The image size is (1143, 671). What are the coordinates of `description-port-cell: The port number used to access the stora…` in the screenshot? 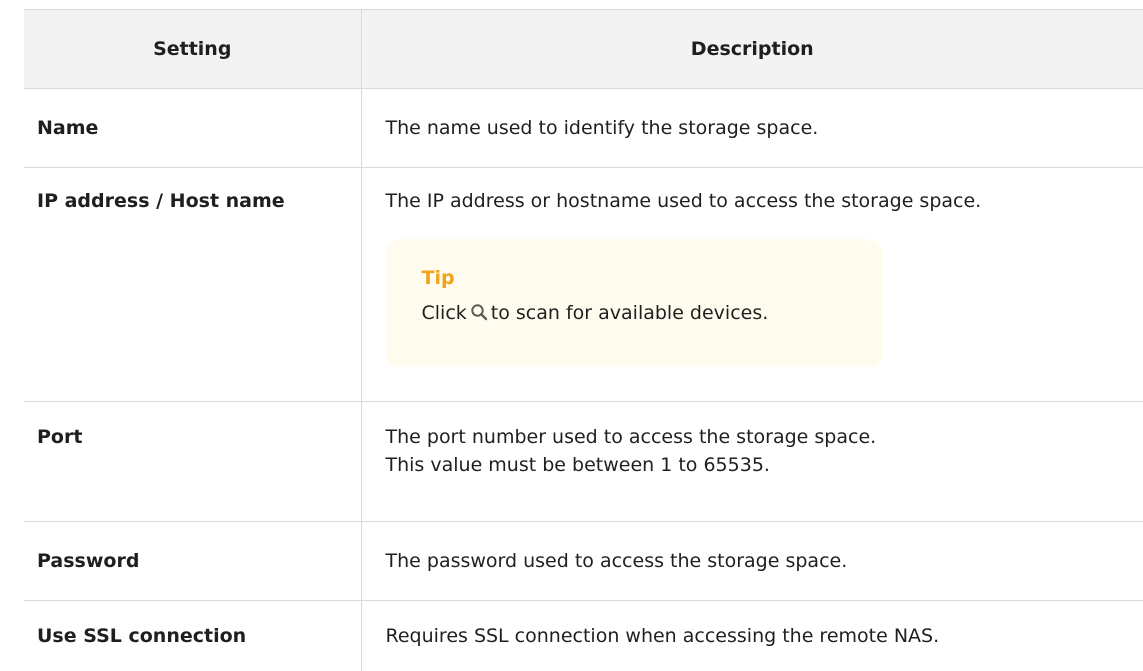 It's located at (752, 462).